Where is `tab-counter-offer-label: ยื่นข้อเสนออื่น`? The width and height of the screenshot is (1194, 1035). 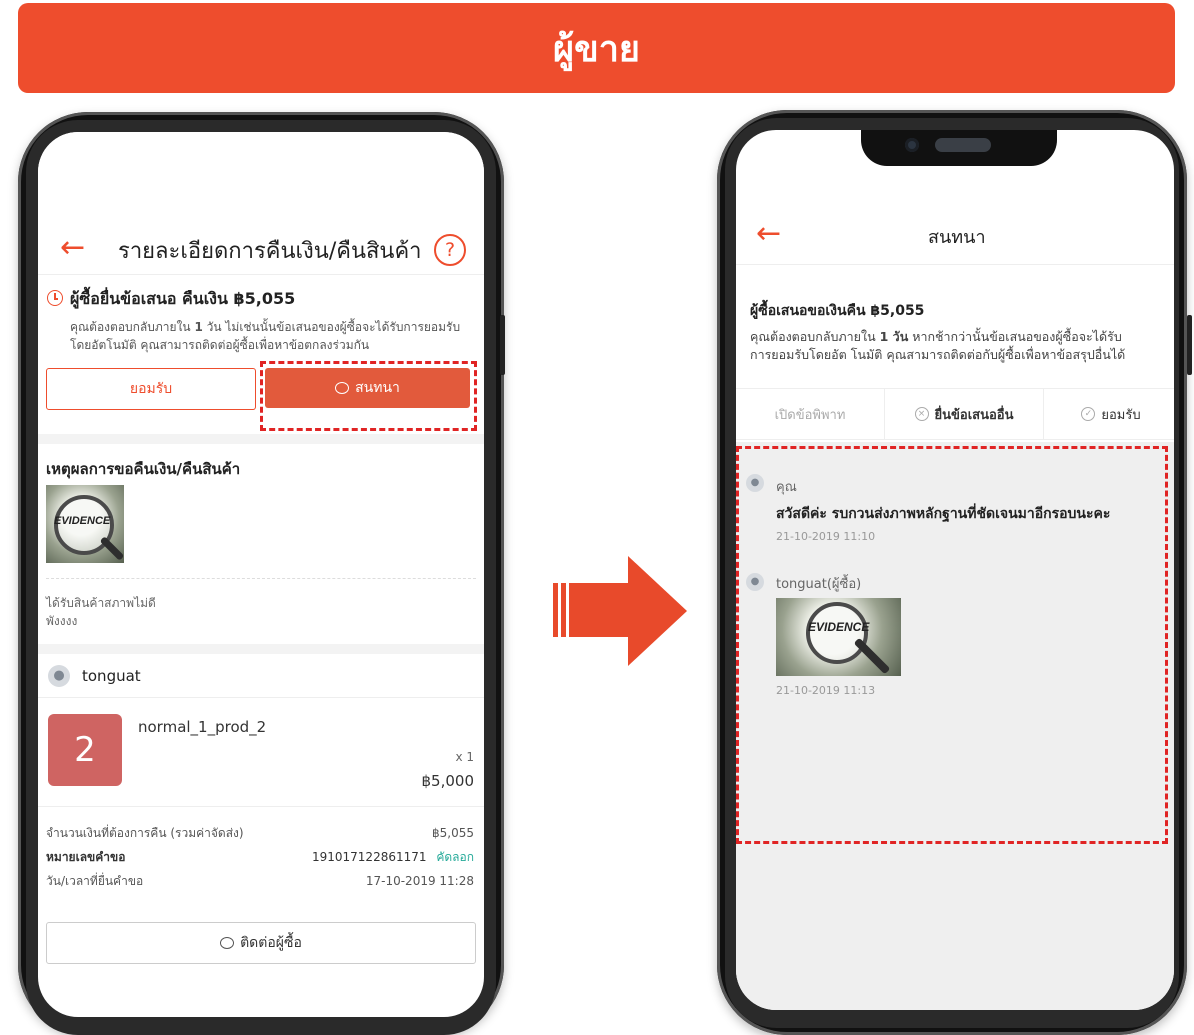
tab-counter-offer-label: ยื่นข้อเสนออื่น is located at coordinates (974, 415).